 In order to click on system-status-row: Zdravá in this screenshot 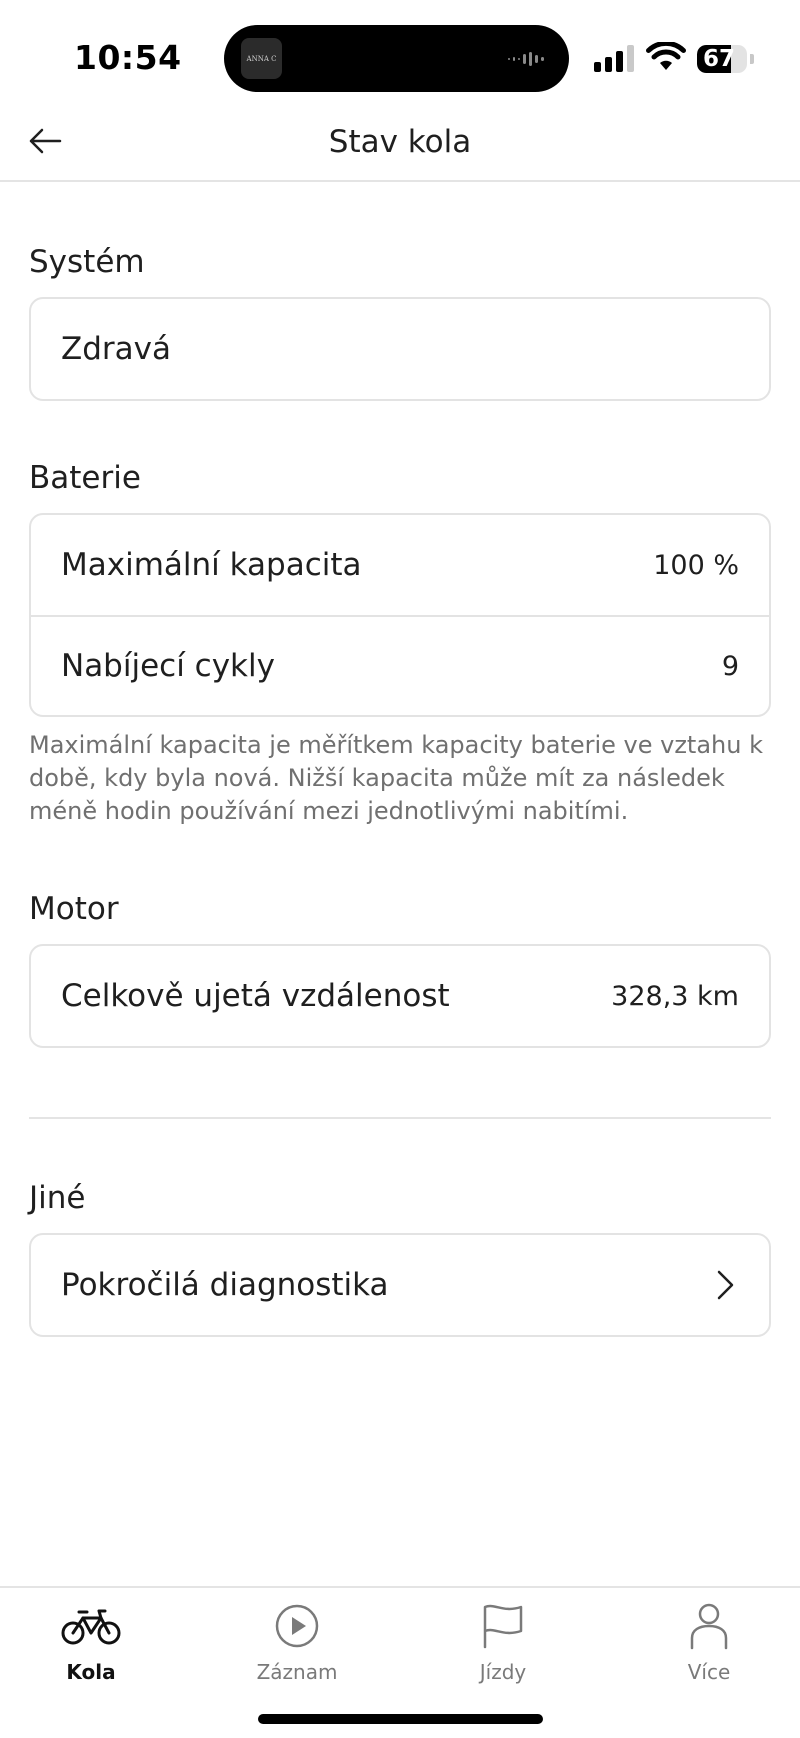, I will do `click(400, 349)`.